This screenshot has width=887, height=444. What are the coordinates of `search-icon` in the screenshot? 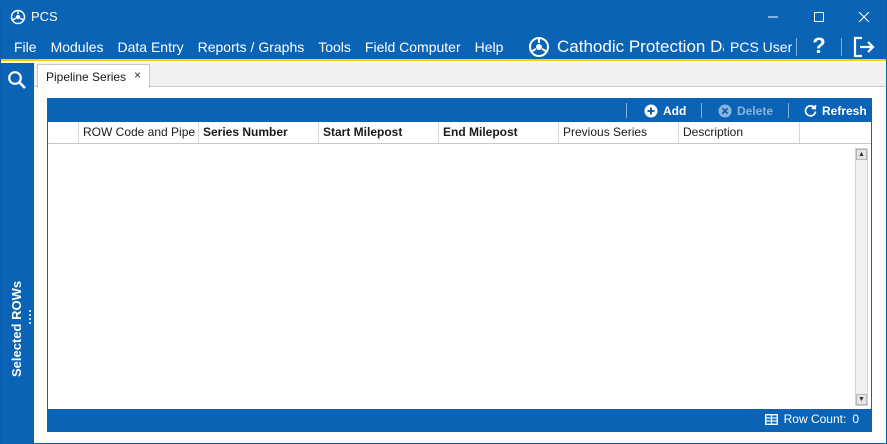 It's located at (17, 80).